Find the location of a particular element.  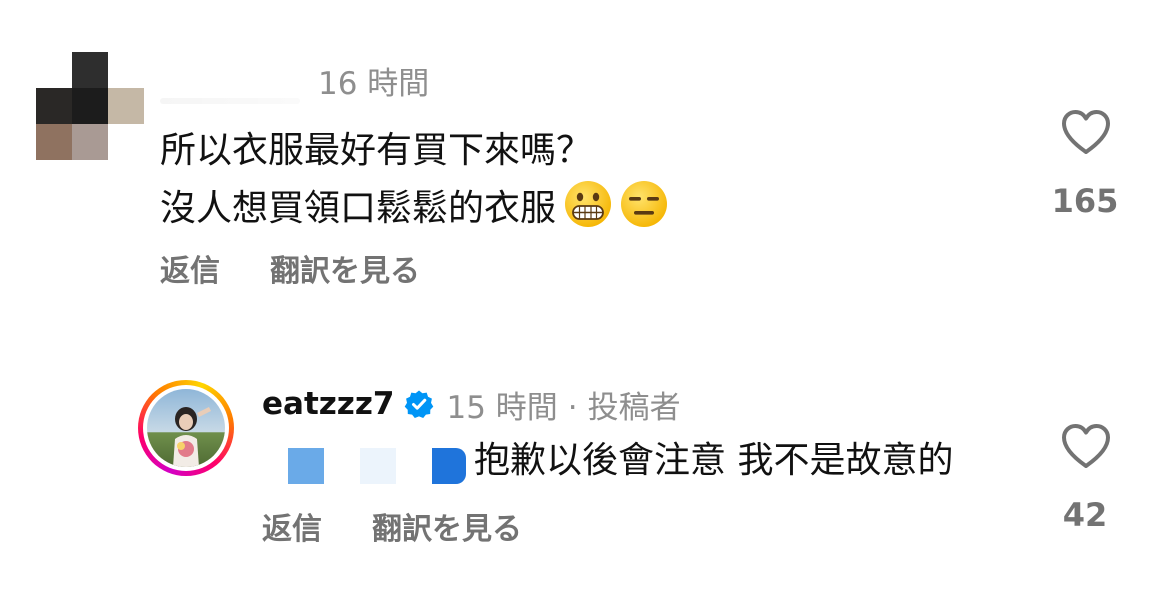

avatar-photo is located at coordinates (186, 428).